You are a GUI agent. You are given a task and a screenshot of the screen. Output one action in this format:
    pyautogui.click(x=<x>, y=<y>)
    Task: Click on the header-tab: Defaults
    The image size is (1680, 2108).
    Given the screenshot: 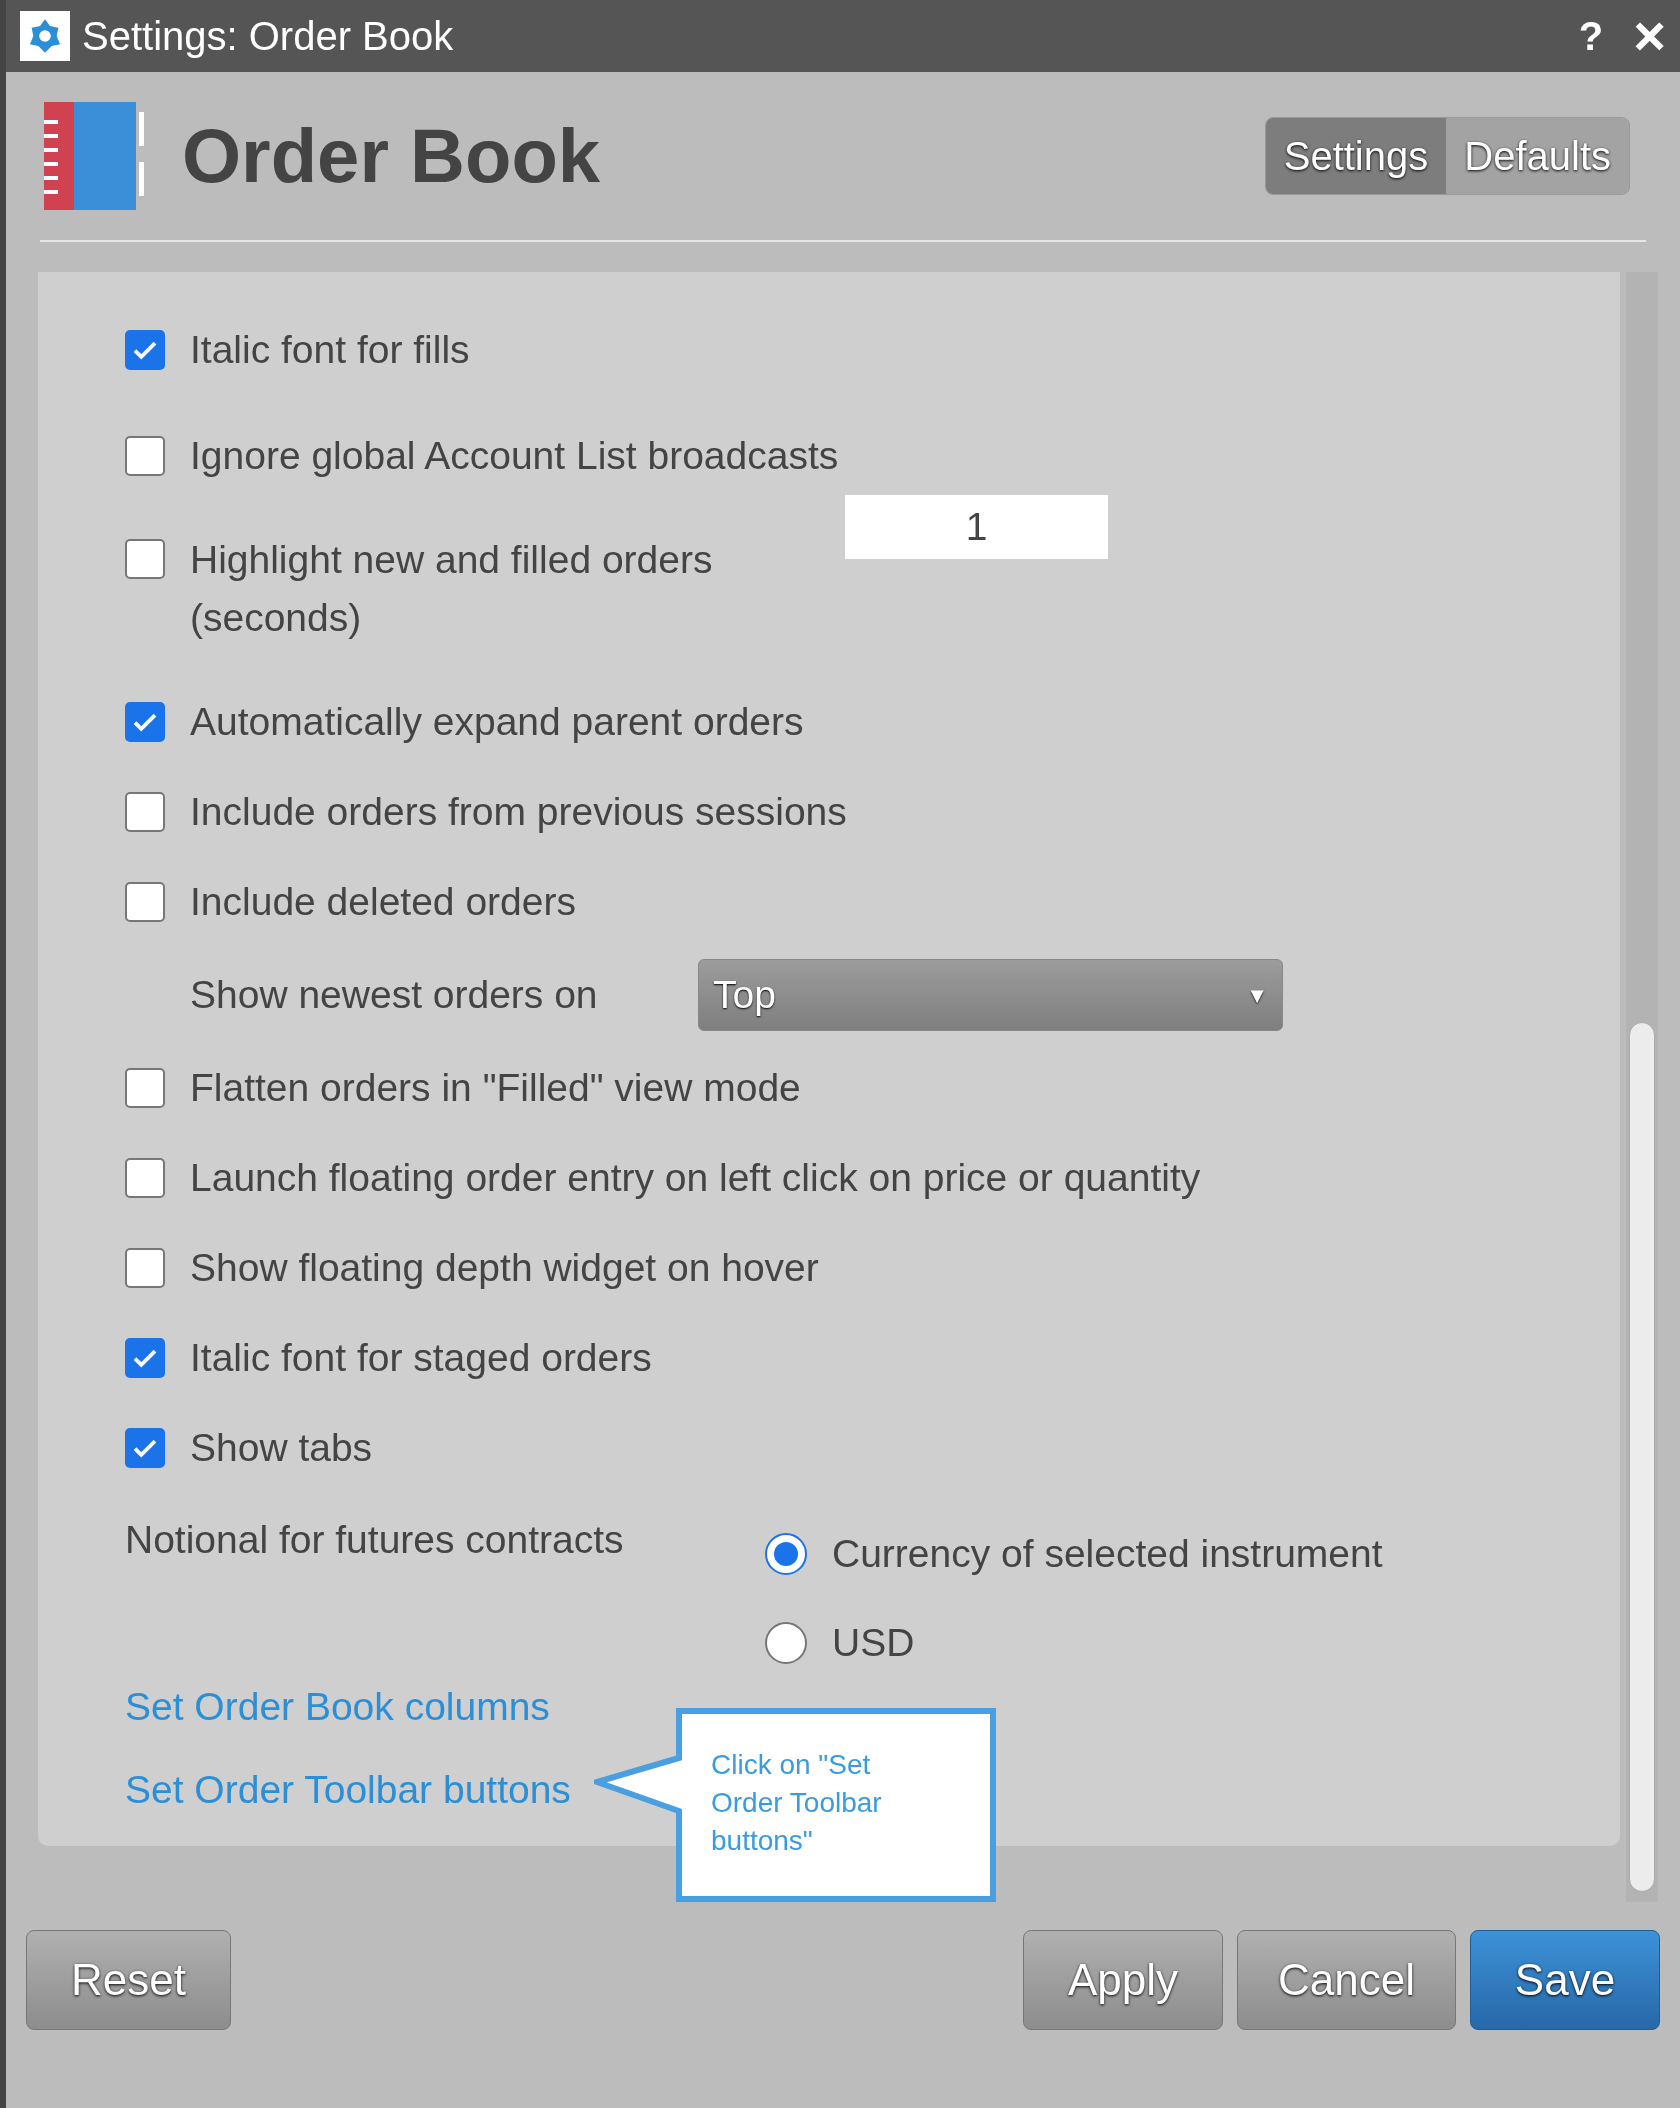 What is the action you would take?
    pyautogui.click(x=1537, y=156)
    